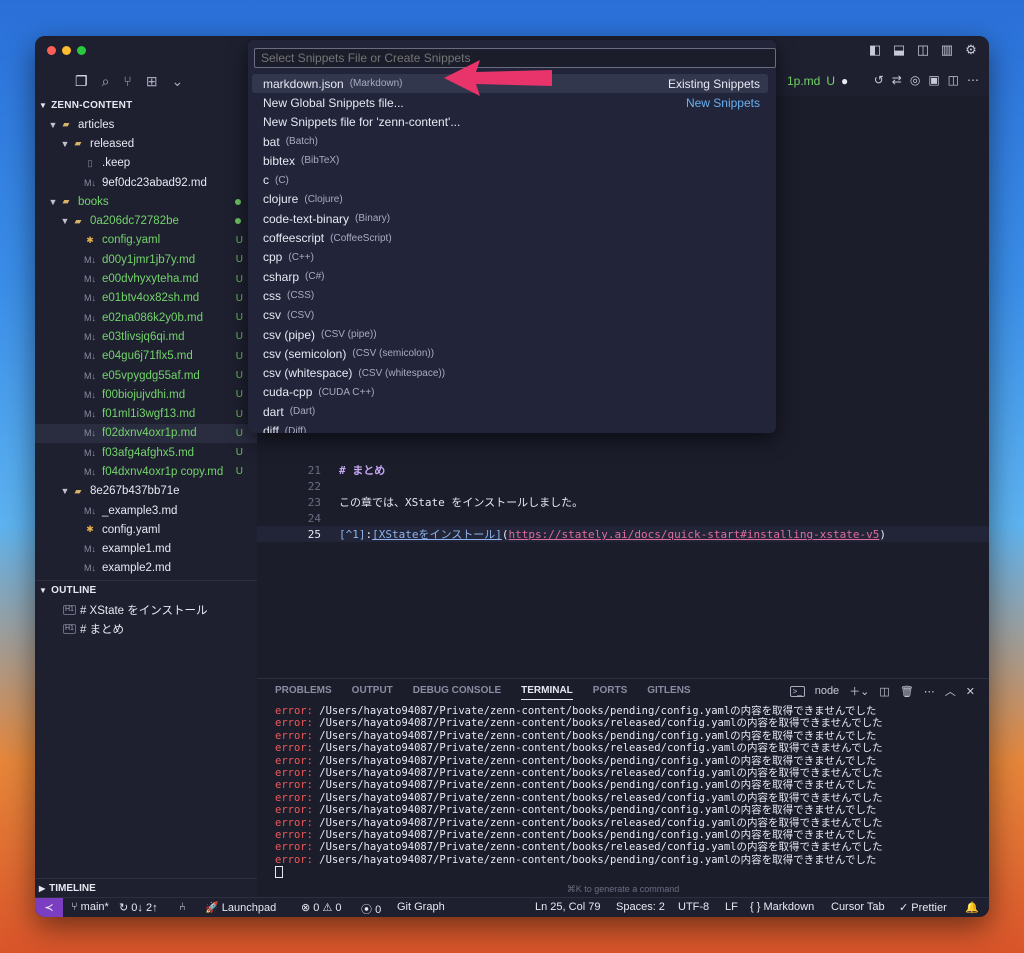 The image size is (1024, 953). I want to click on file-item: ▯ .keep, so click(146, 163).